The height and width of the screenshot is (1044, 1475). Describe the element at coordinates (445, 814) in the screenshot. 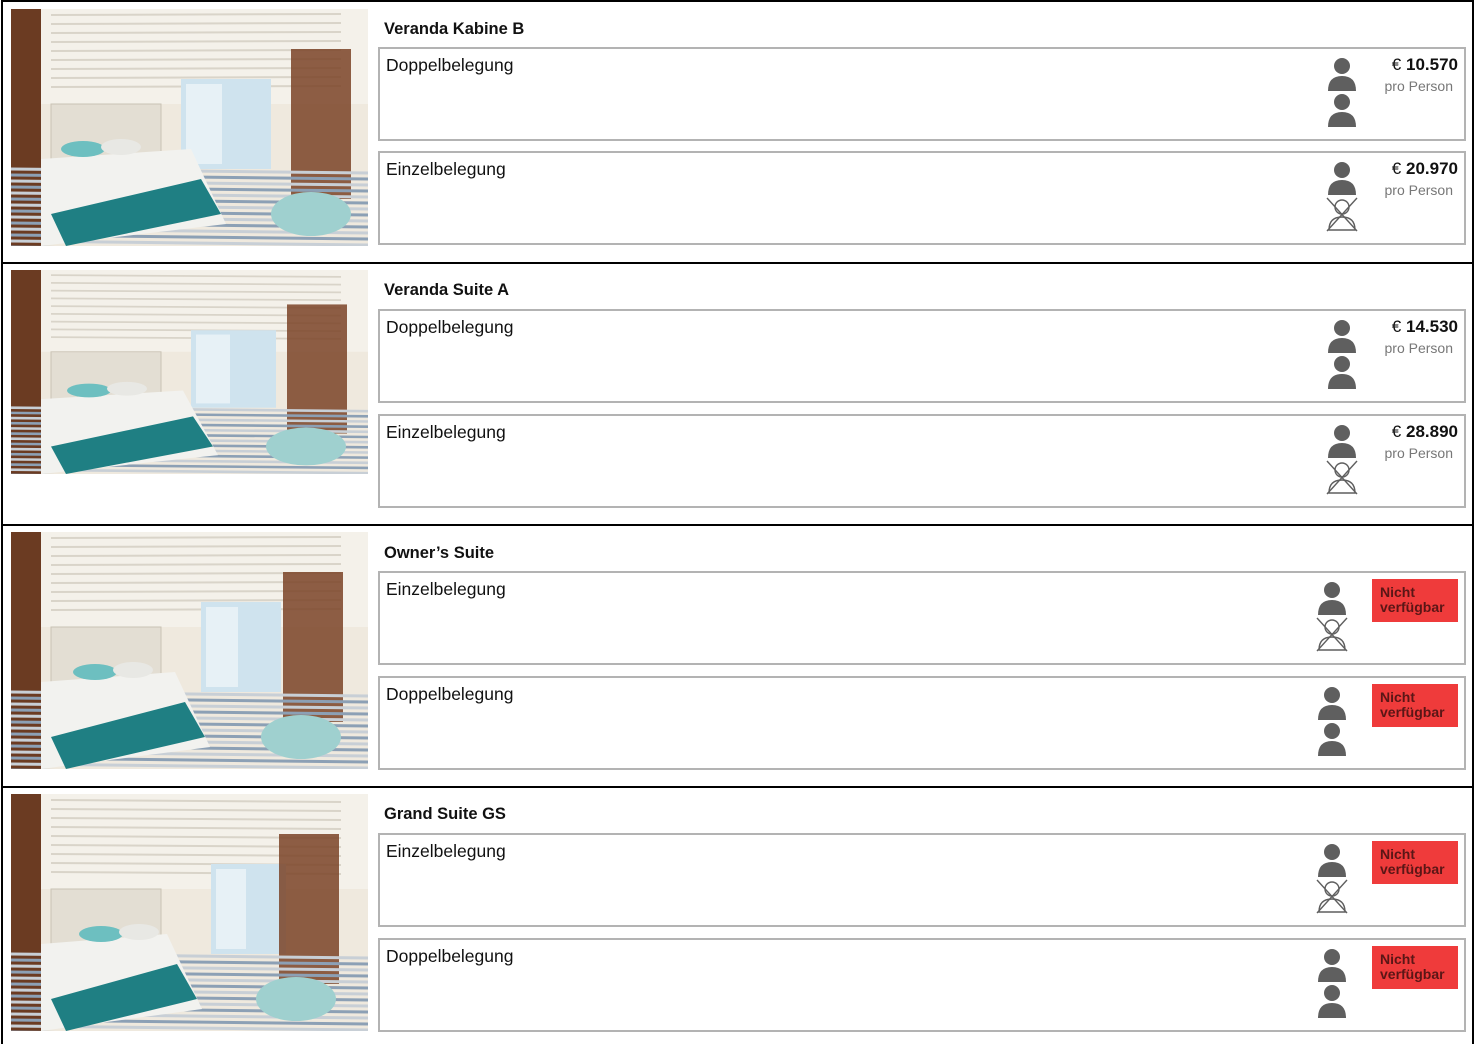

I see `cabin-title: Grand Suite GS` at that location.